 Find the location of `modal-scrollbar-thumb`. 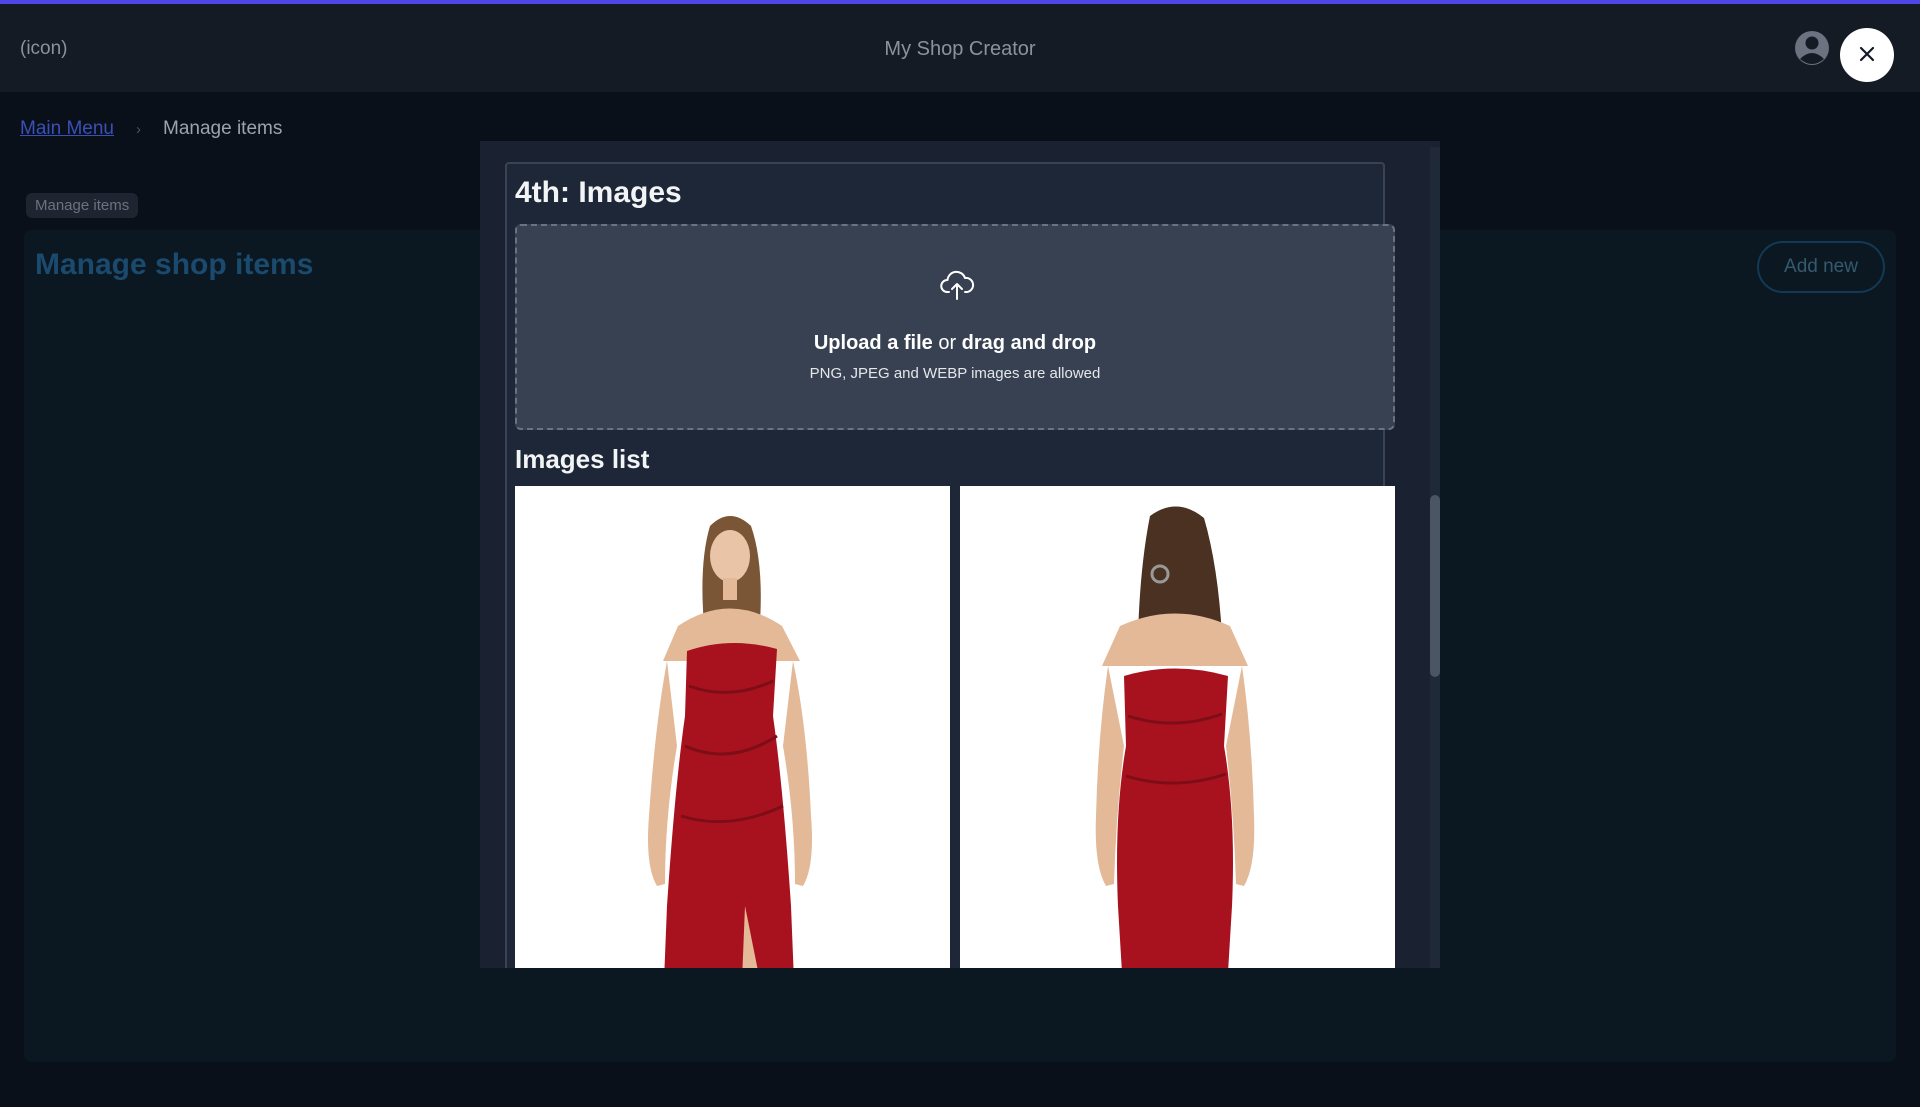

modal-scrollbar-thumb is located at coordinates (1435, 586).